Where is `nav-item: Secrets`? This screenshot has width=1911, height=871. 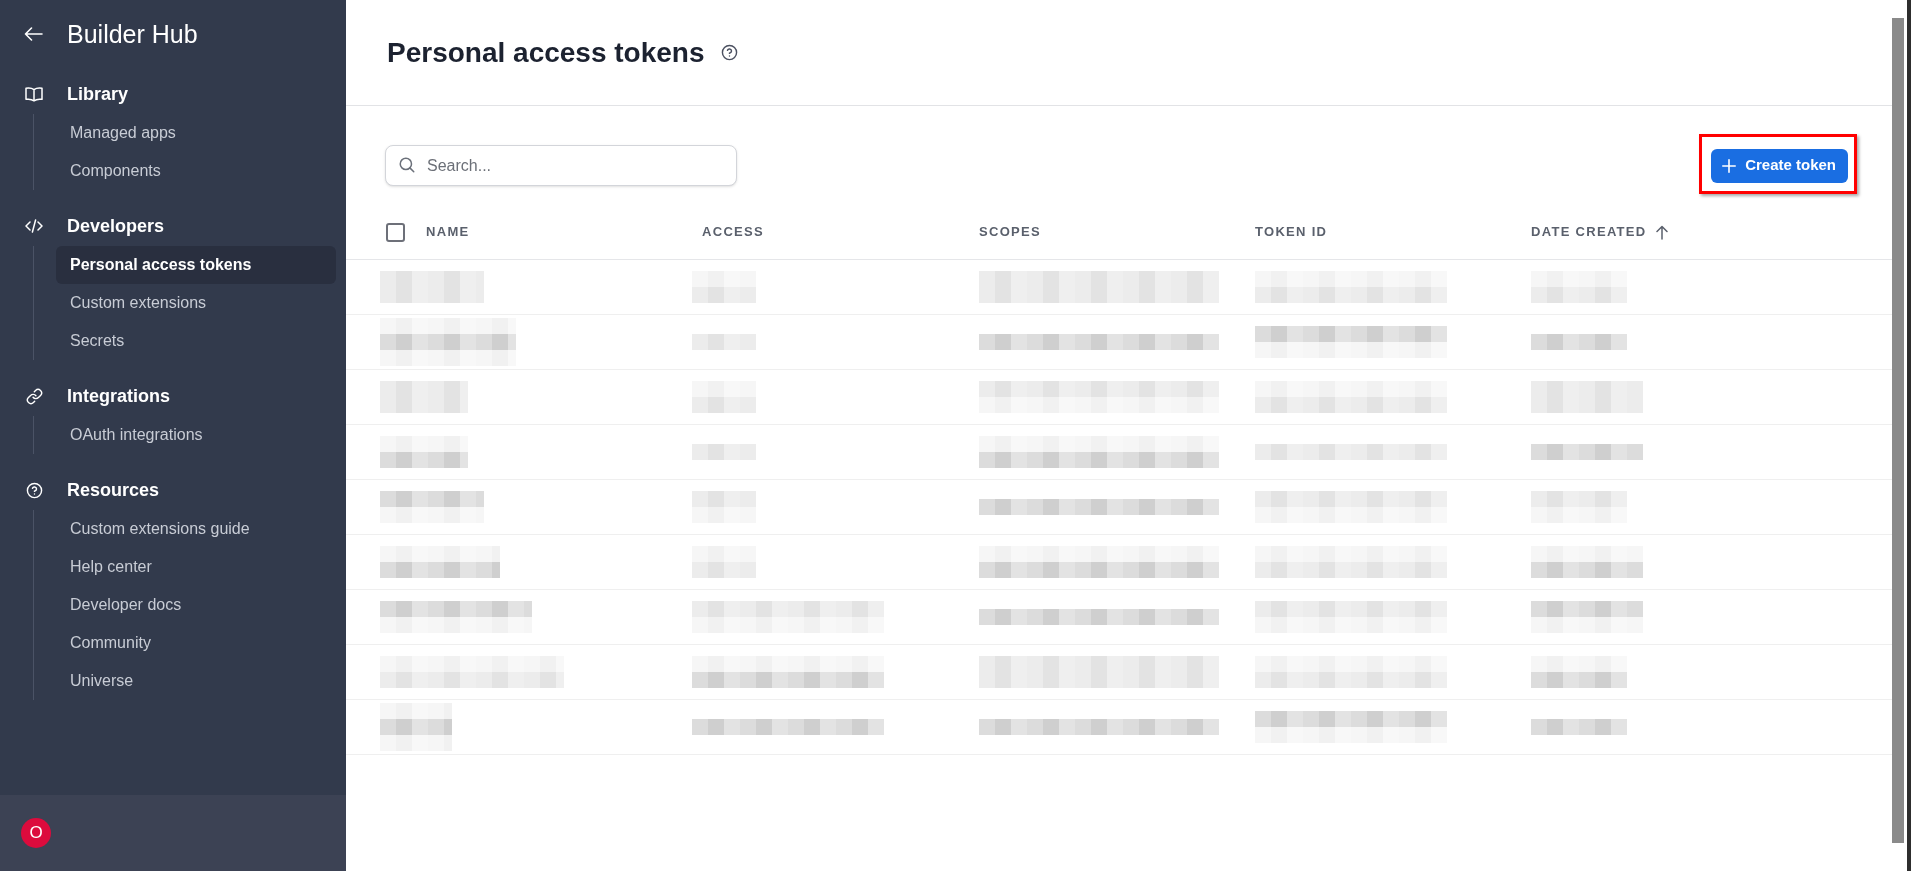 nav-item: Secrets is located at coordinates (196, 341).